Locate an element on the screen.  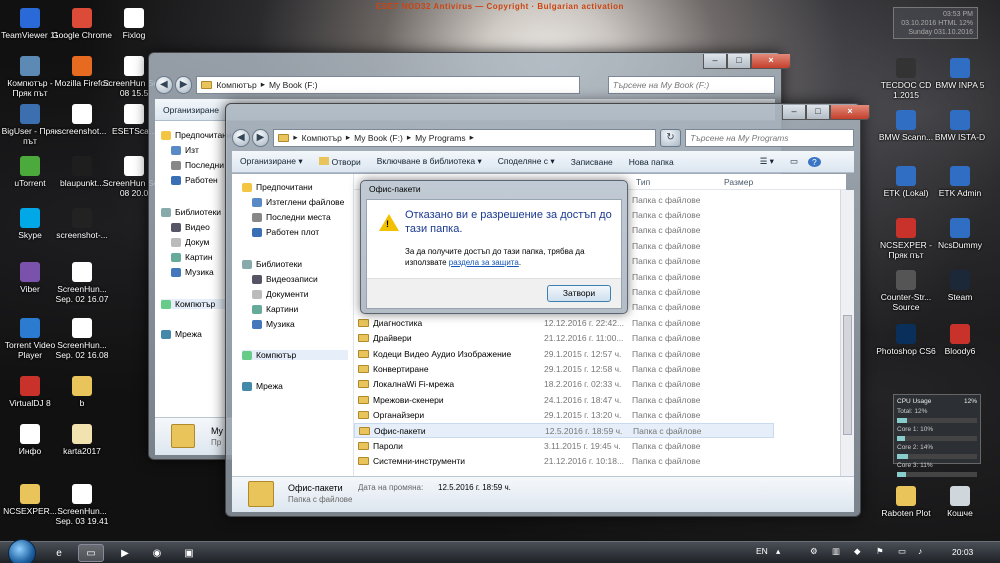
firefox-taskbar-icon: ◉ is located at coordinates (157, 553).